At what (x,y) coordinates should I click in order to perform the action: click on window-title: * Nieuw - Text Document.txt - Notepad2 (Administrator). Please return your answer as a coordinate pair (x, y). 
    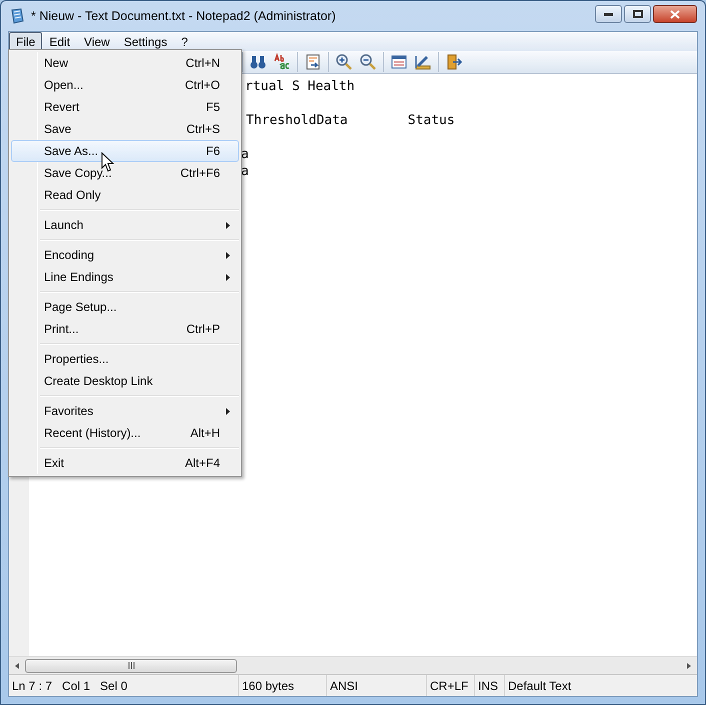
    Looking at the image, I should click on (183, 16).